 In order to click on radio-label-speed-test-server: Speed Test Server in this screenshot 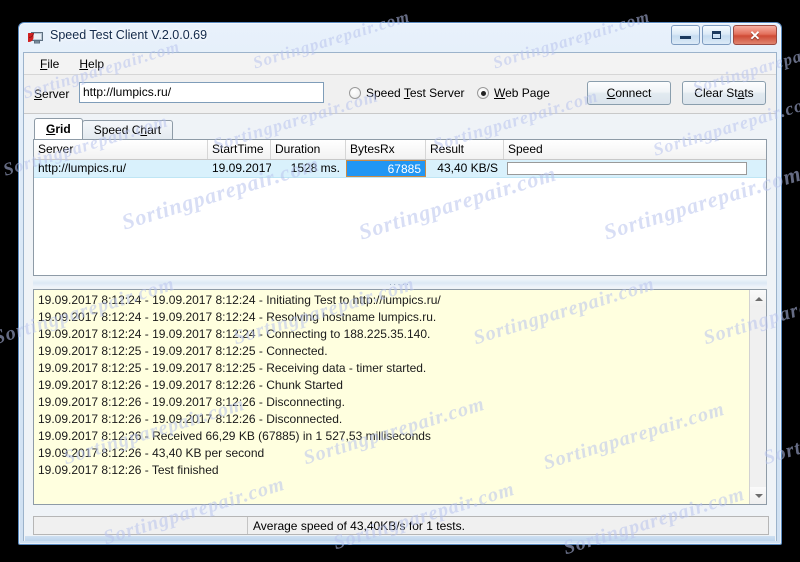, I will do `click(415, 93)`.